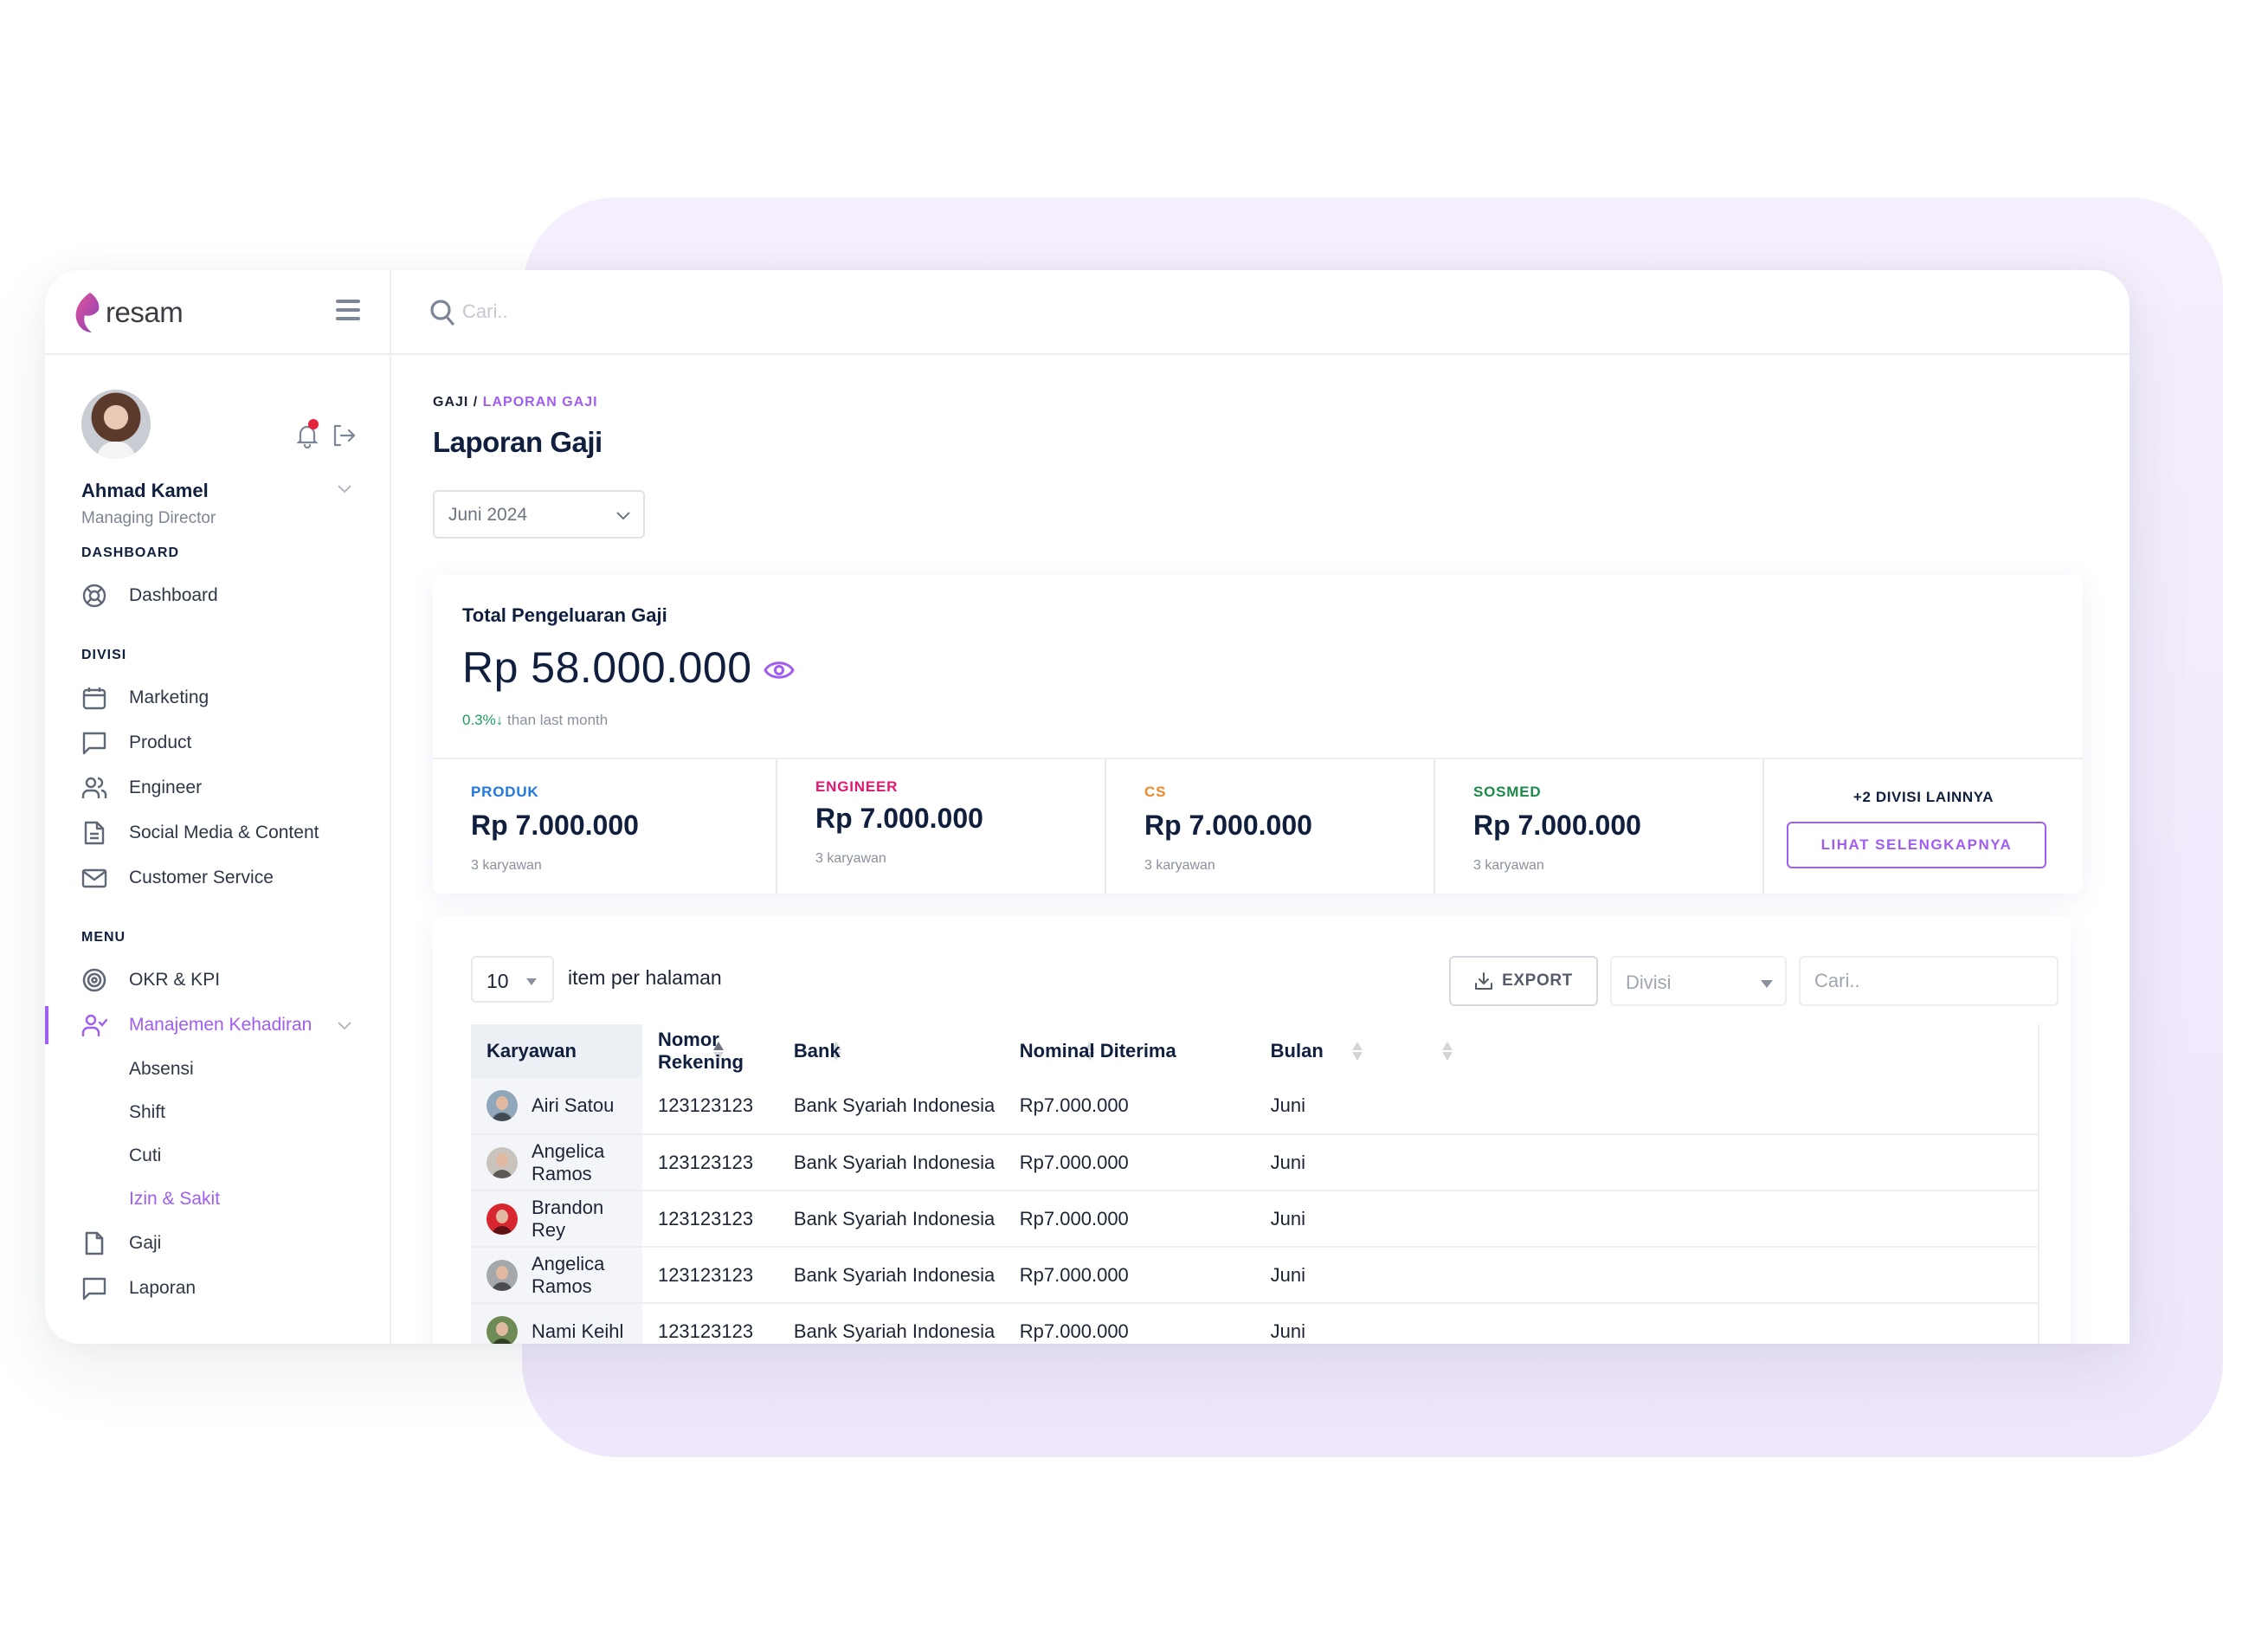  I want to click on sidebar-item-label: Gaji, so click(145, 1243).